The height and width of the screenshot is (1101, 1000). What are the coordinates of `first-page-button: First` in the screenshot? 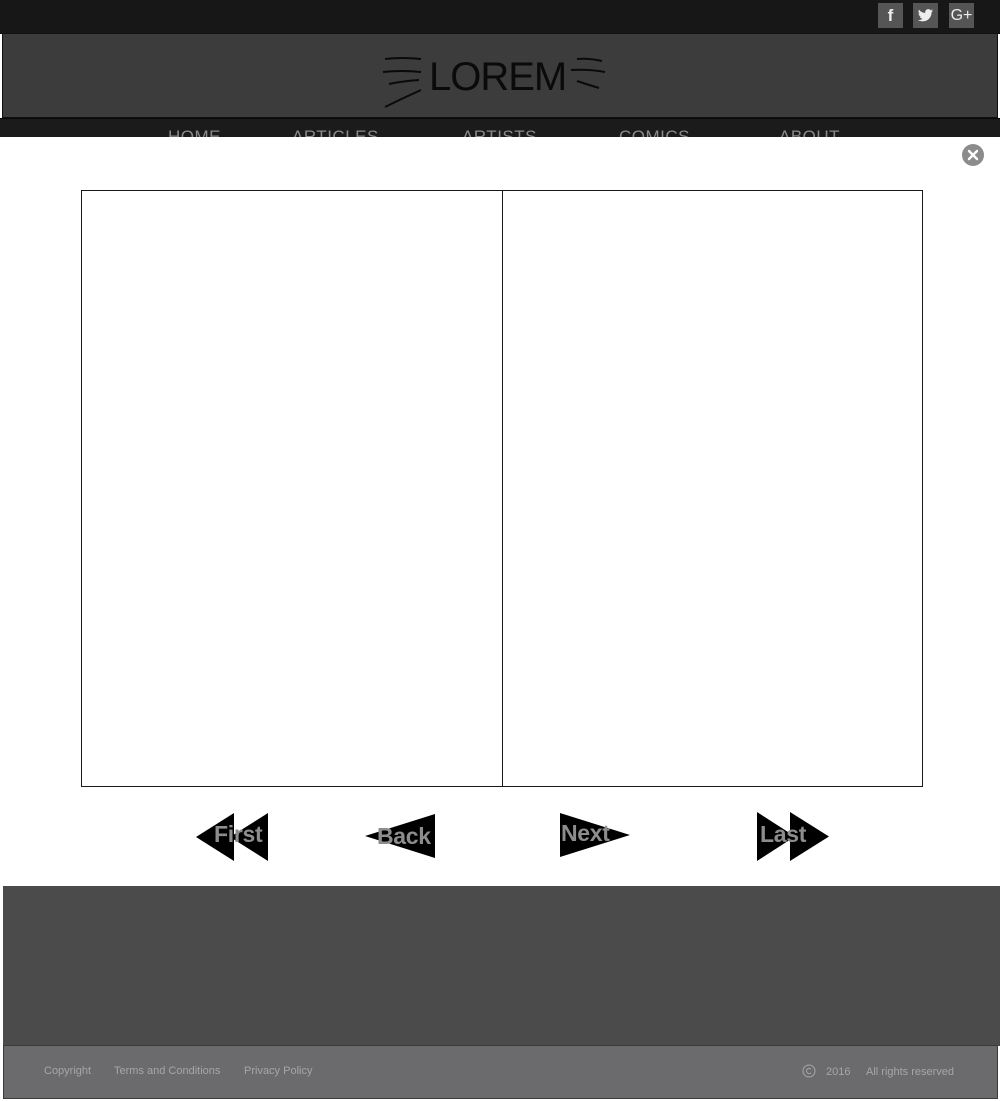 It's located at (232, 837).